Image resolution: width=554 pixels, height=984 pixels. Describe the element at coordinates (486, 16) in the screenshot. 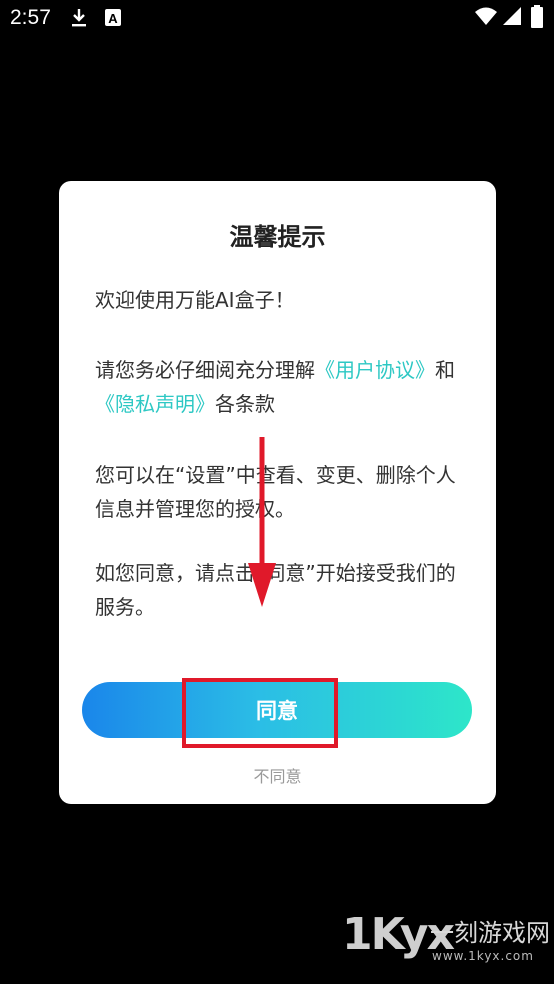

I see `wifi-icon` at that location.